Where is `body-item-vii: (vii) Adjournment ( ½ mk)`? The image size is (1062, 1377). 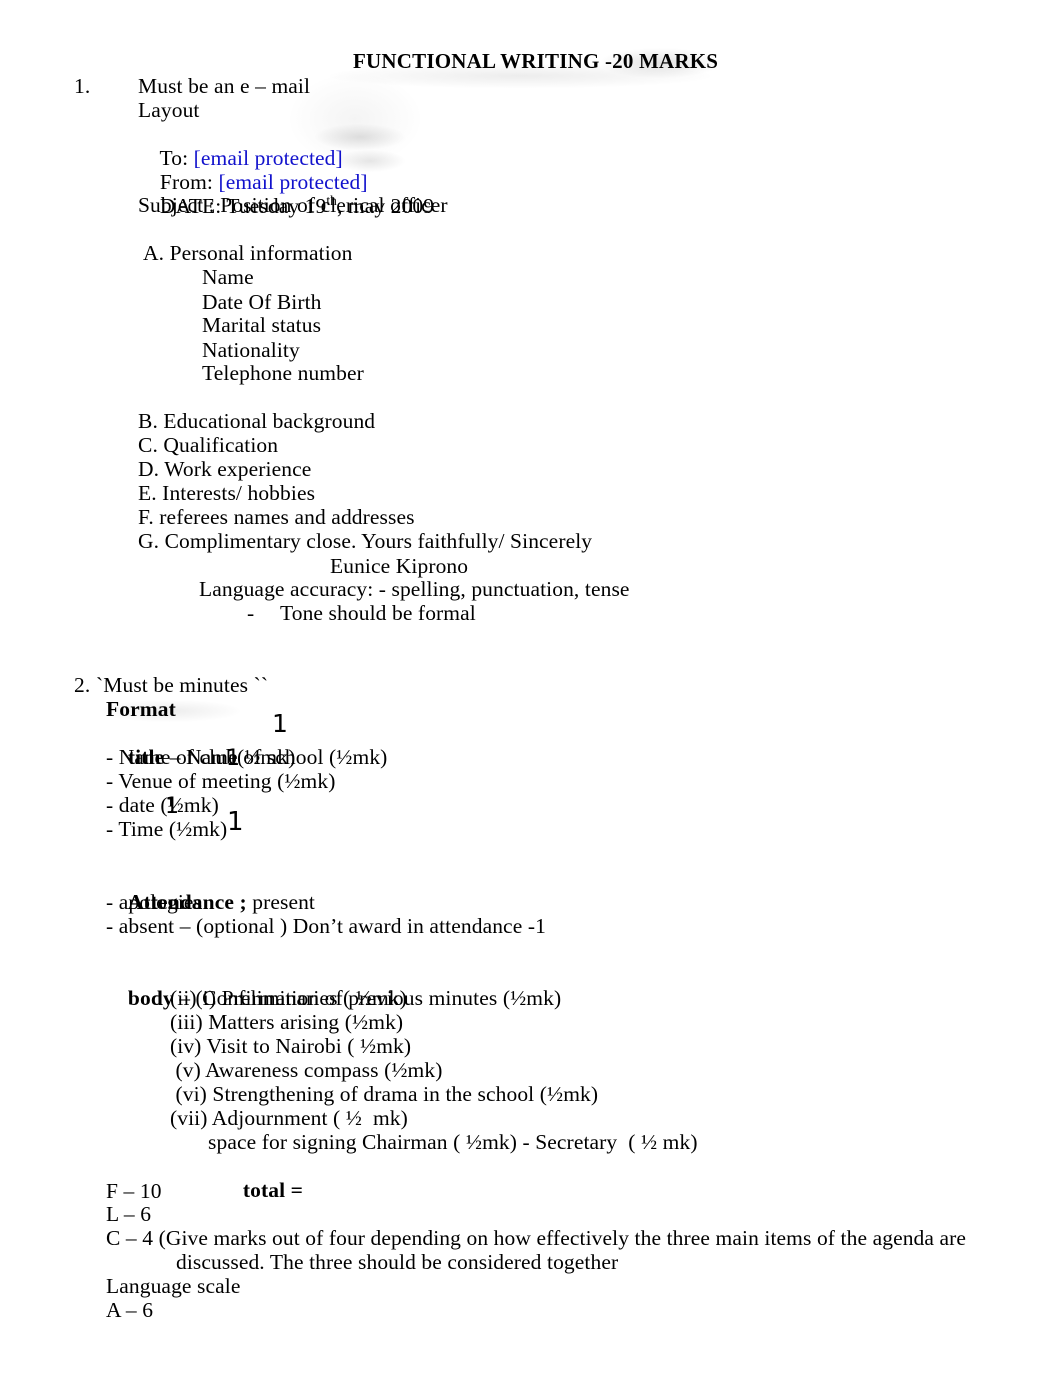 body-item-vii: (vii) Adjournment ( ½ mk) is located at coordinates (289, 1118).